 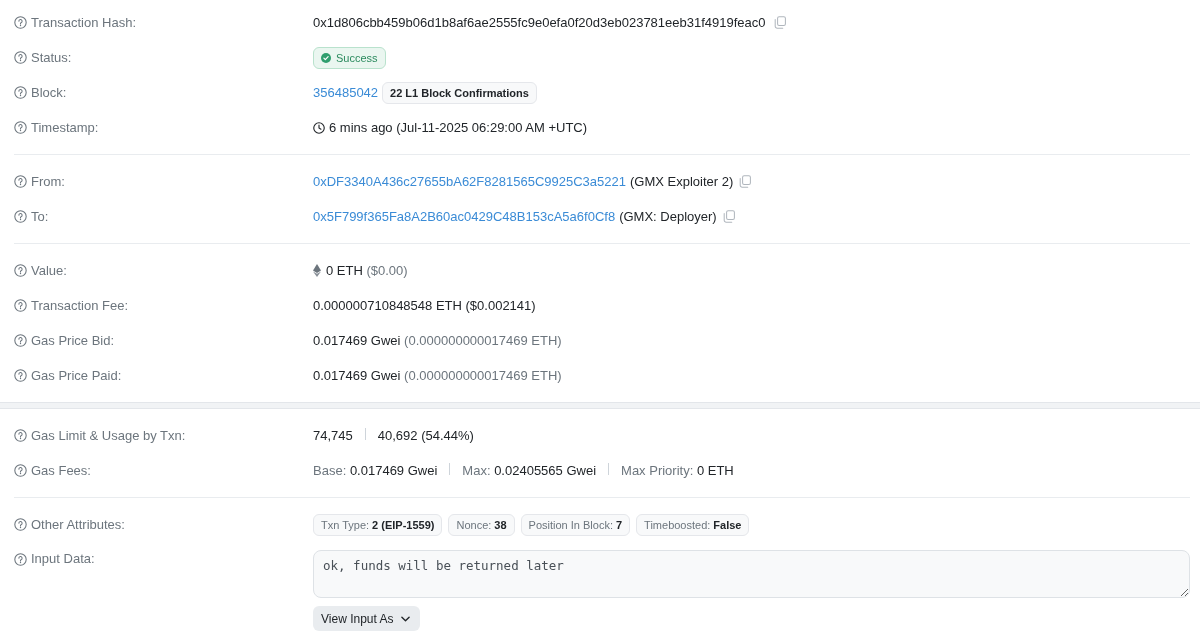 What do you see at coordinates (78, 524) in the screenshot?
I see `field-label: Other Attributes:` at bounding box center [78, 524].